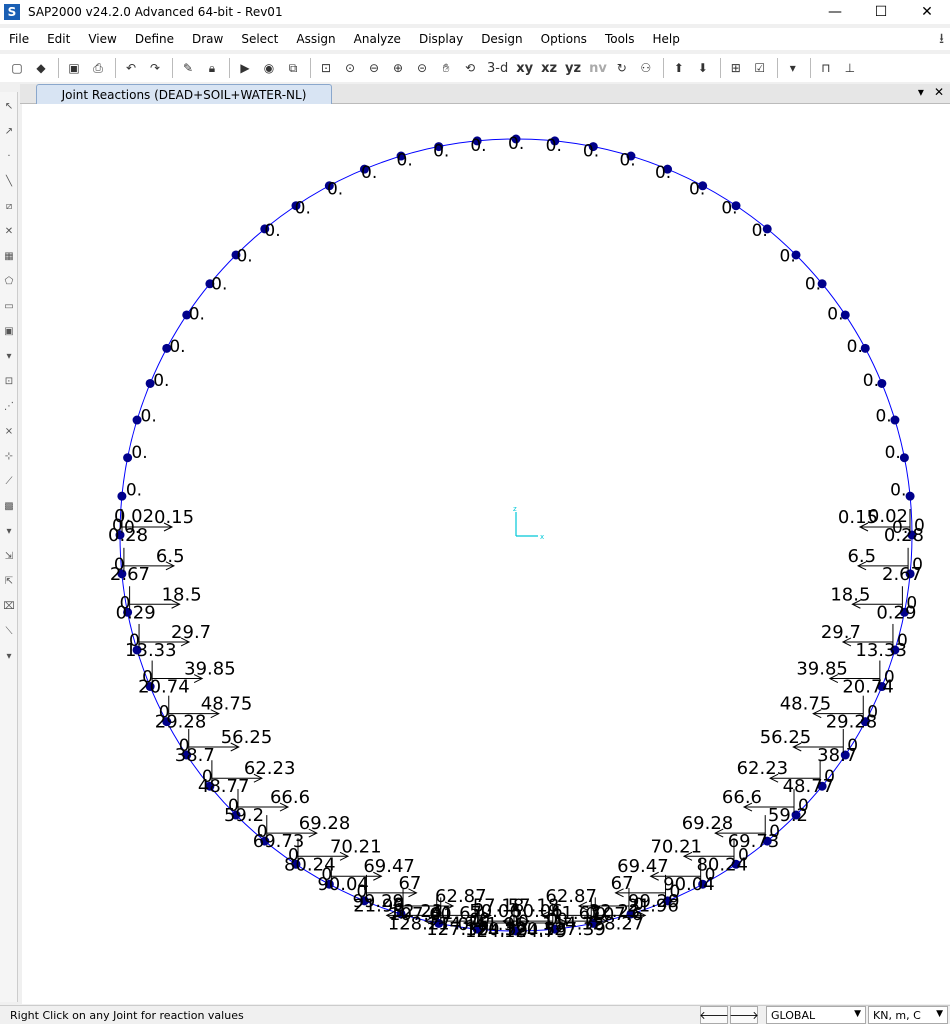  What do you see at coordinates (888, 516) in the screenshot?
I see `reaction-label: 0.02` at bounding box center [888, 516].